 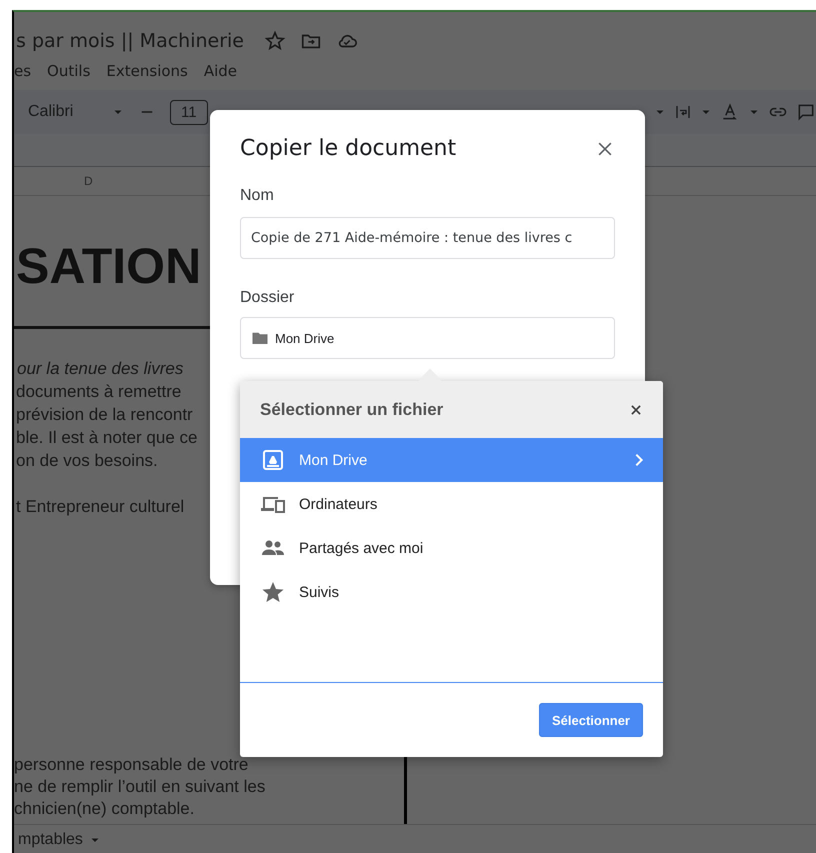 What do you see at coordinates (451, 548) in the screenshot?
I see `picker-item: Partagés avec moi` at bounding box center [451, 548].